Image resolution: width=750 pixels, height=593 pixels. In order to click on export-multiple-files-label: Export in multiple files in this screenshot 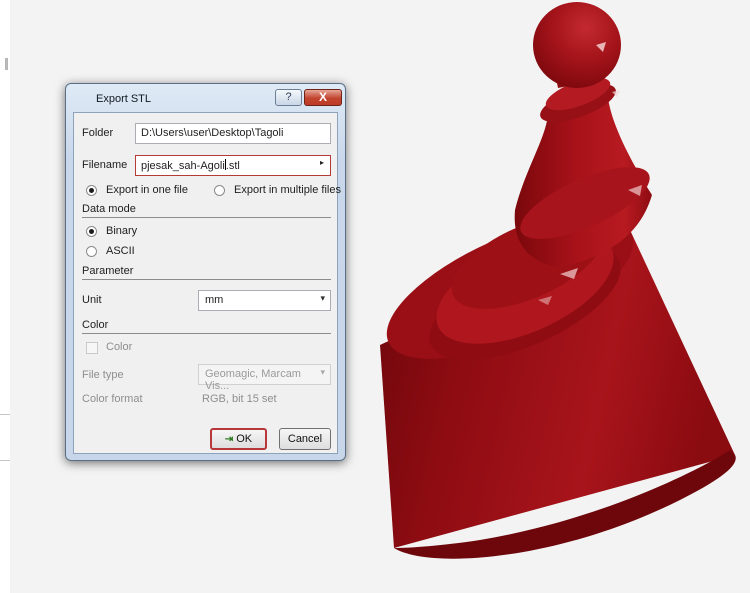, I will do `click(287, 190)`.